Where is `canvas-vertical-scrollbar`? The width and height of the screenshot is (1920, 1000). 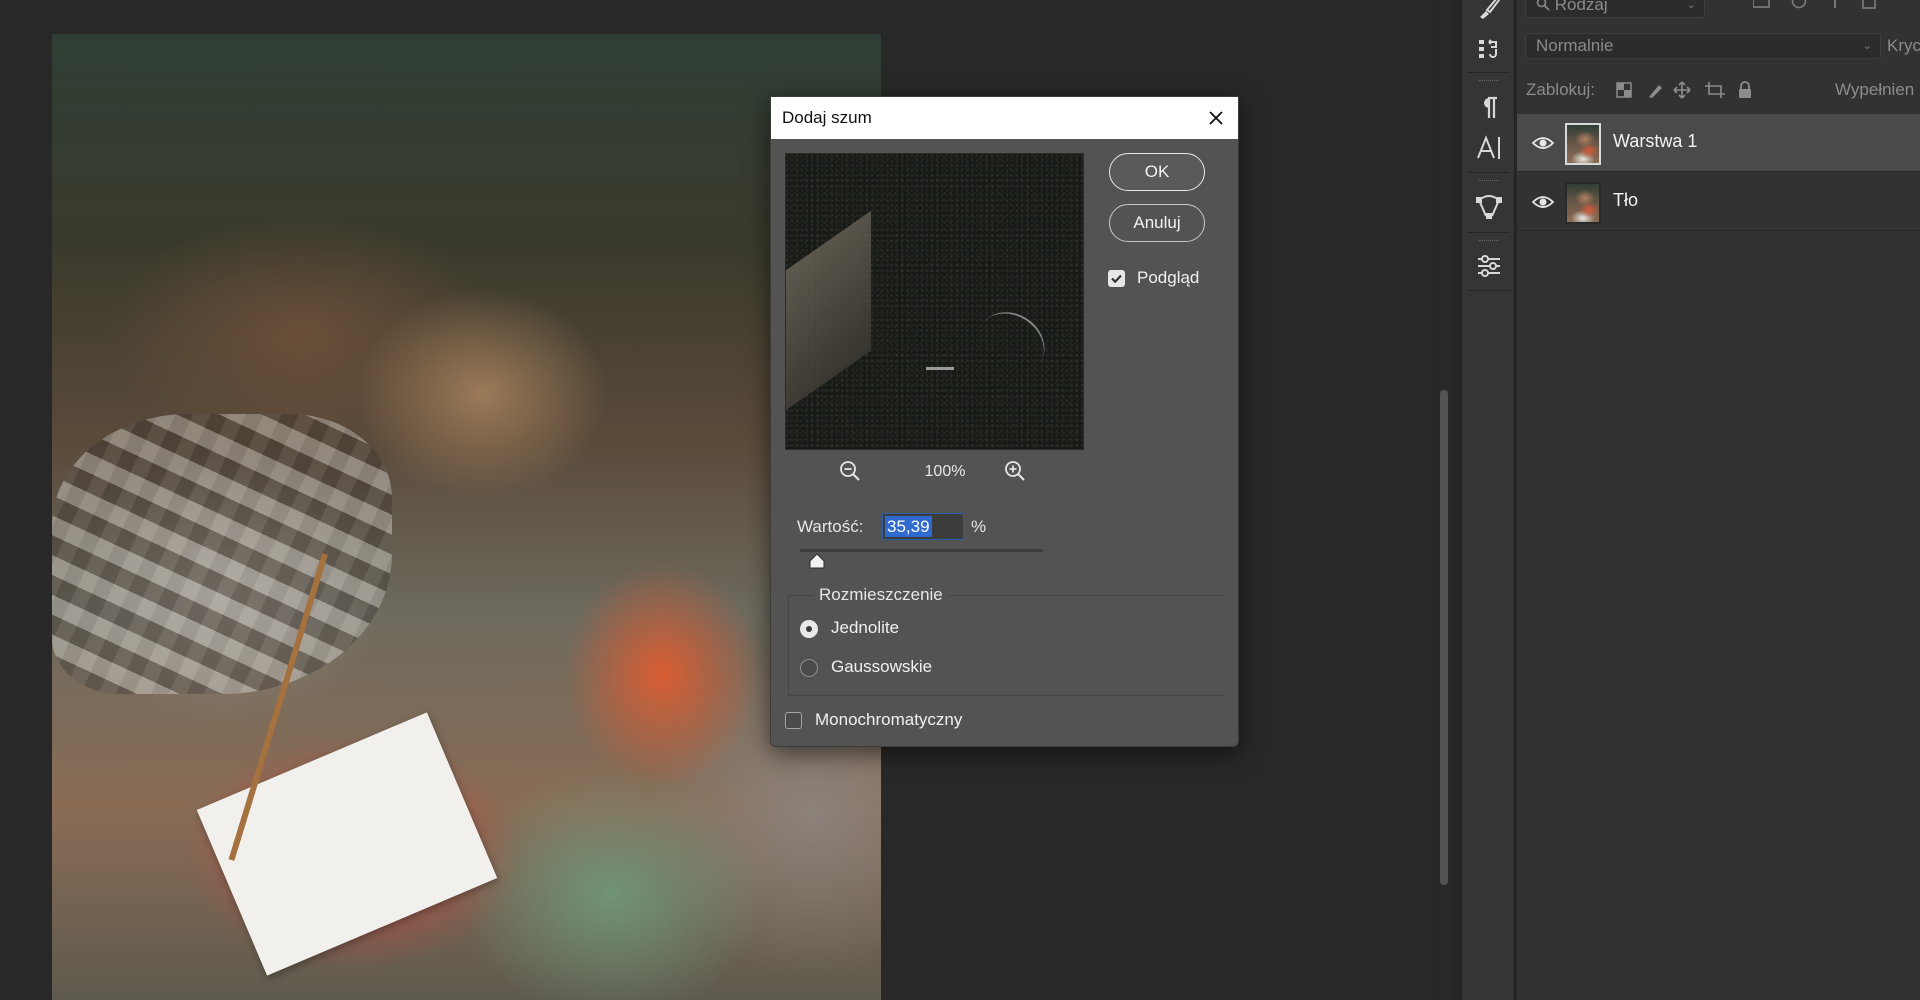 canvas-vertical-scrollbar is located at coordinates (1444, 500).